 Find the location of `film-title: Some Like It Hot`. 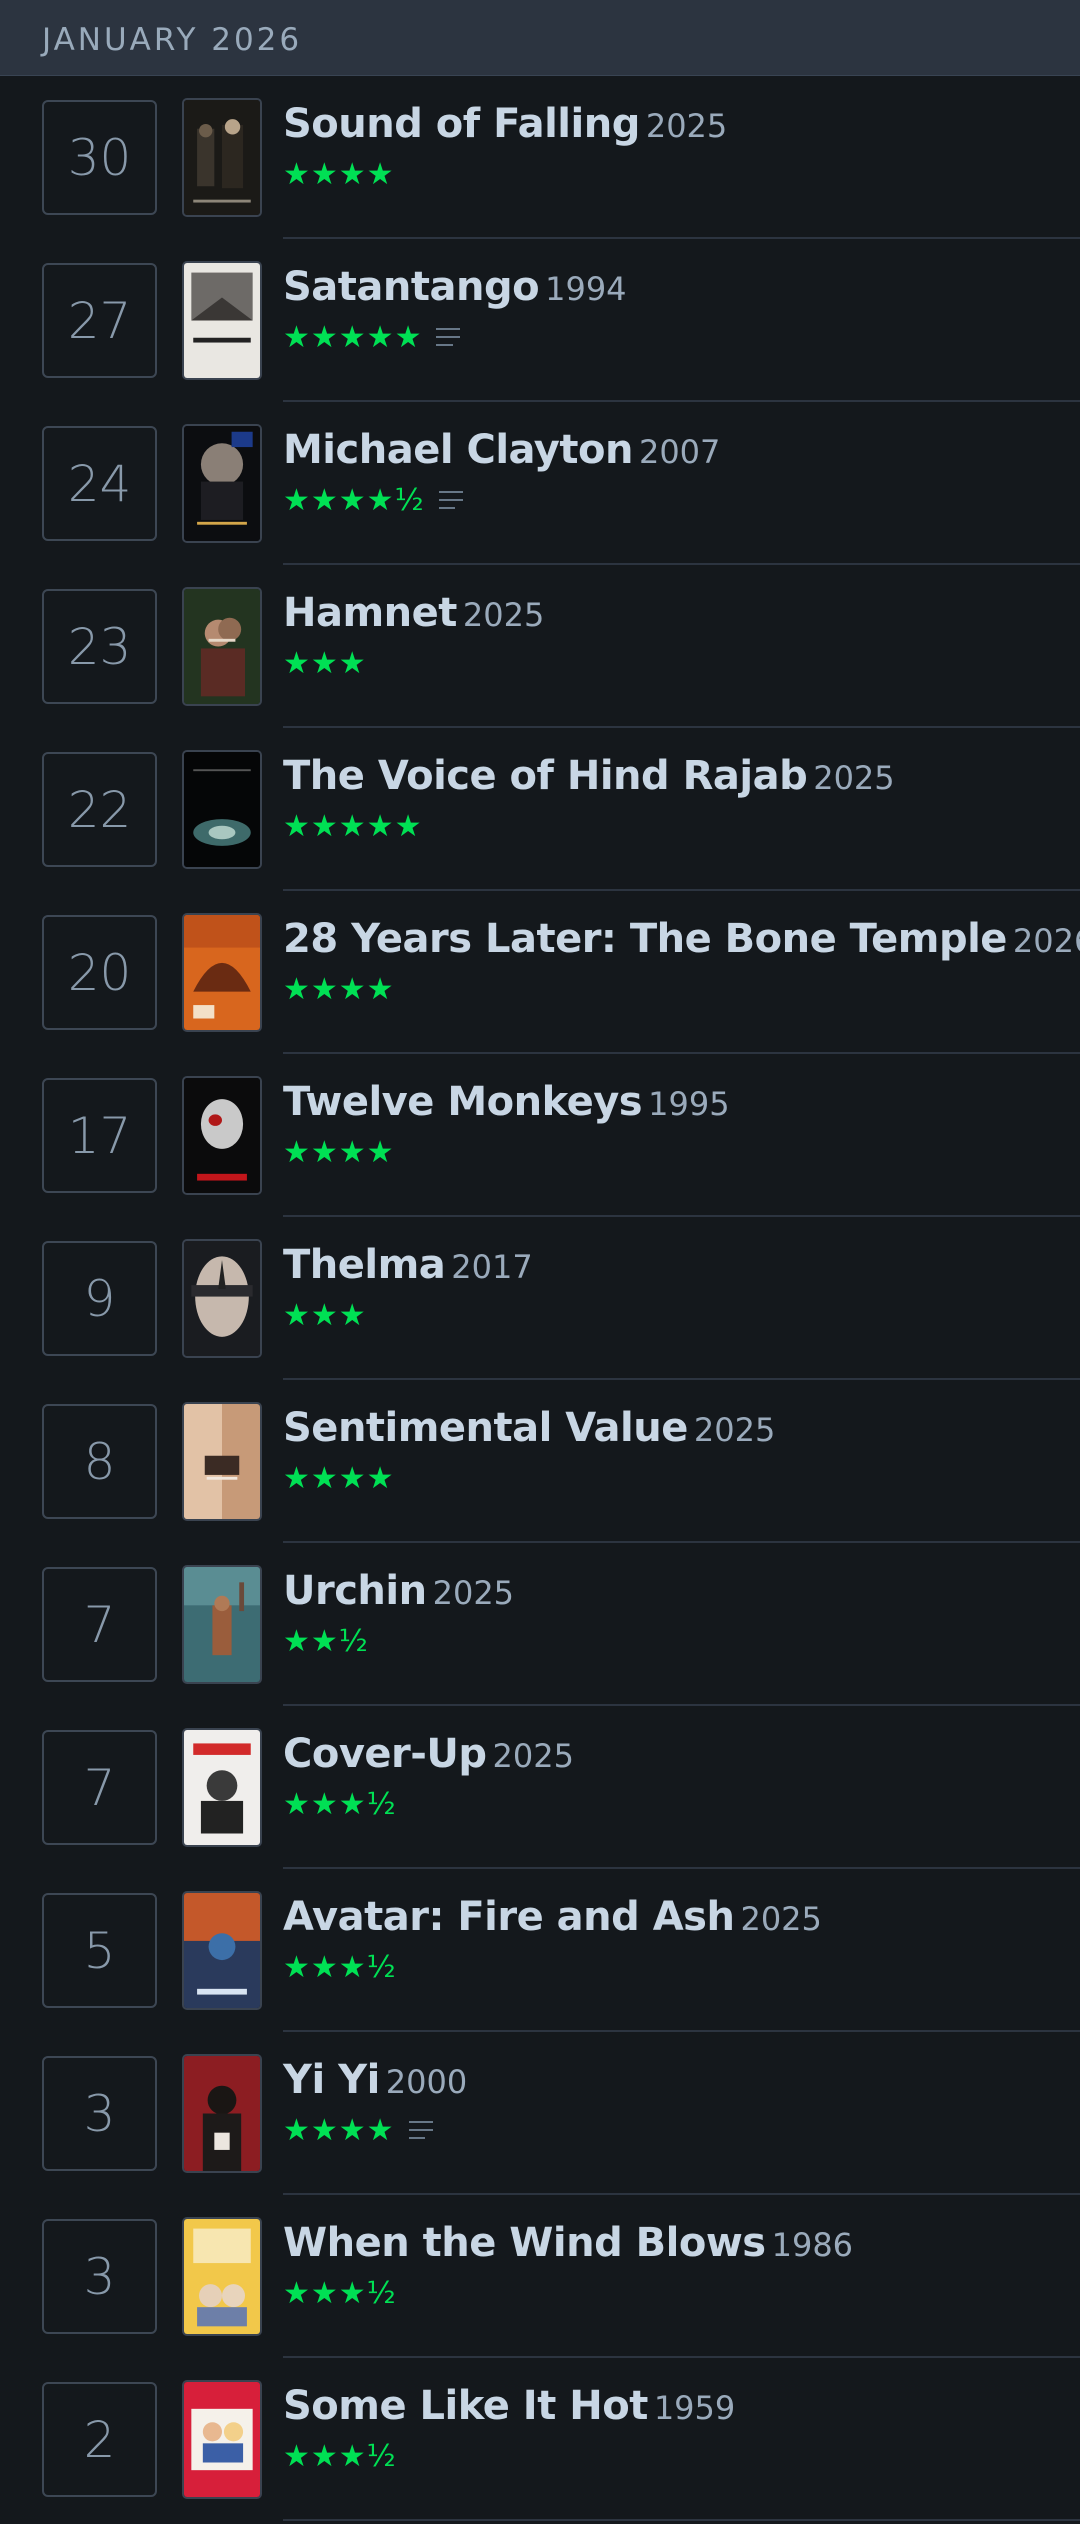

film-title: Some Like It Hot is located at coordinates (465, 2406).